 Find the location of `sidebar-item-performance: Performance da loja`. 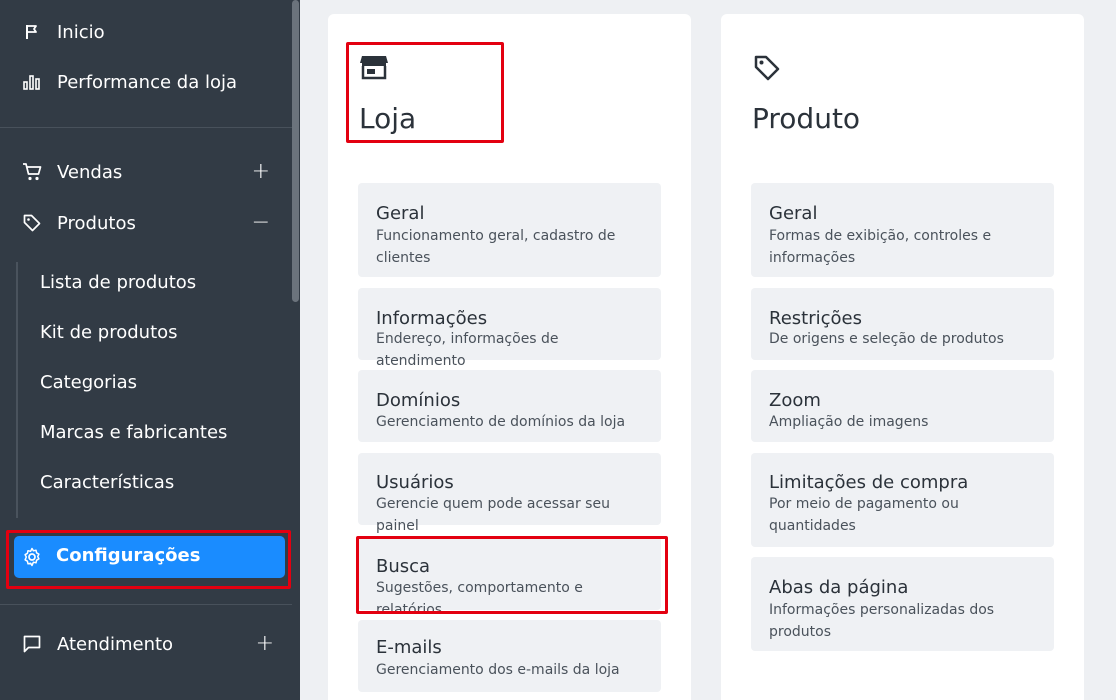

sidebar-item-performance: Performance da loja is located at coordinates (146, 82).